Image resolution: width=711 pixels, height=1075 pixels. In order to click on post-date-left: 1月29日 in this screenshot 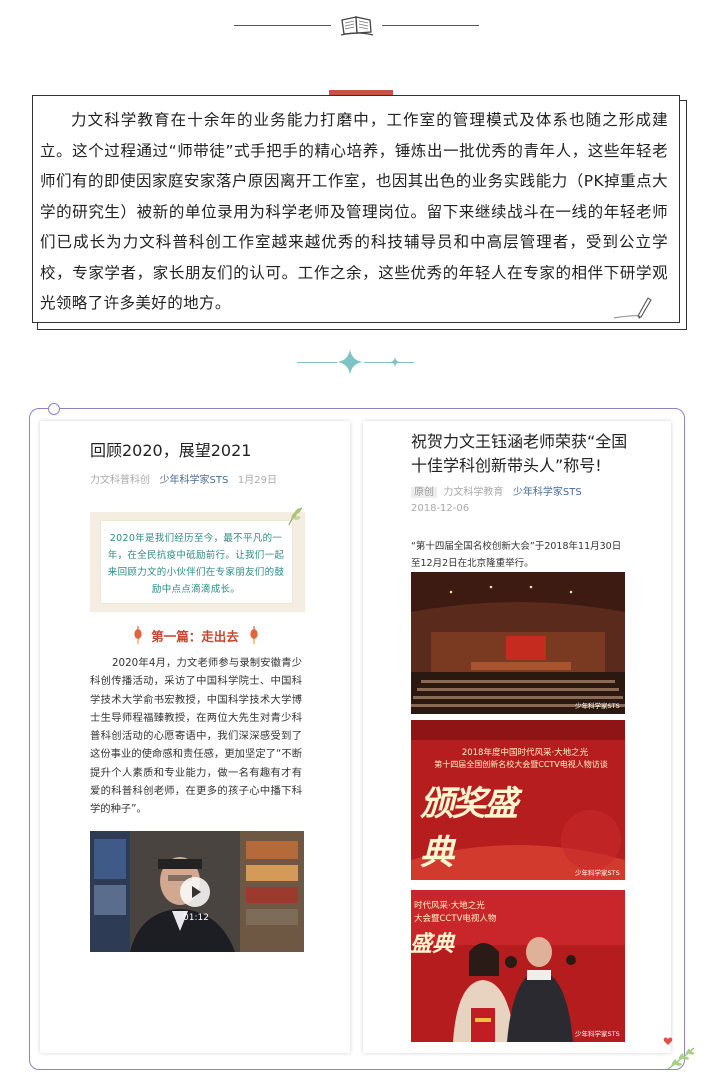, I will do `click(257, 480)`.